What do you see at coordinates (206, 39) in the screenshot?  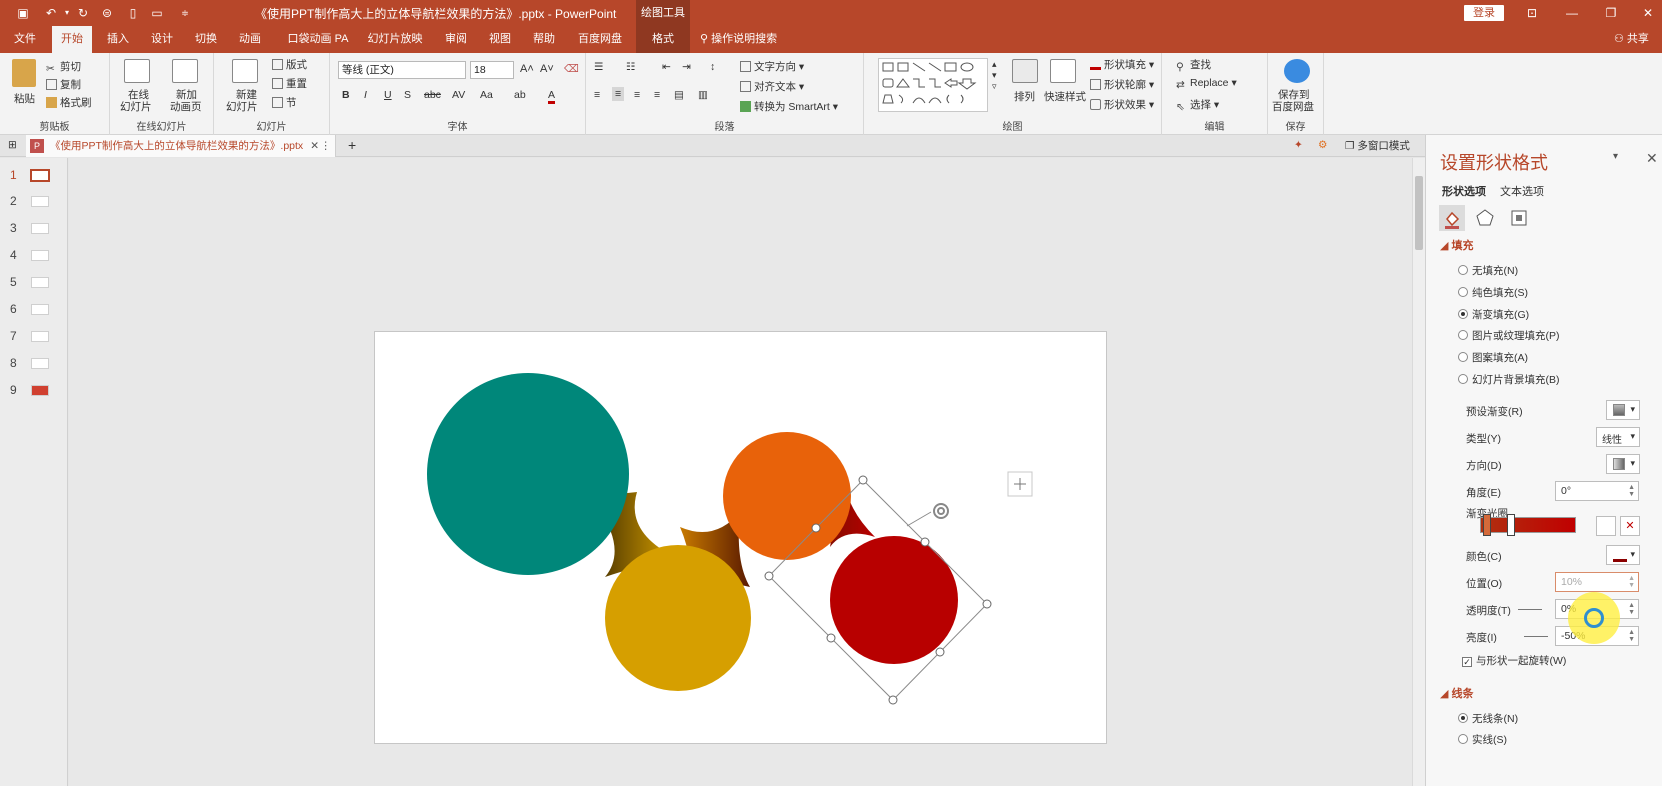 I see `tab-transitions: 切换` at bounding box center [206, 39].